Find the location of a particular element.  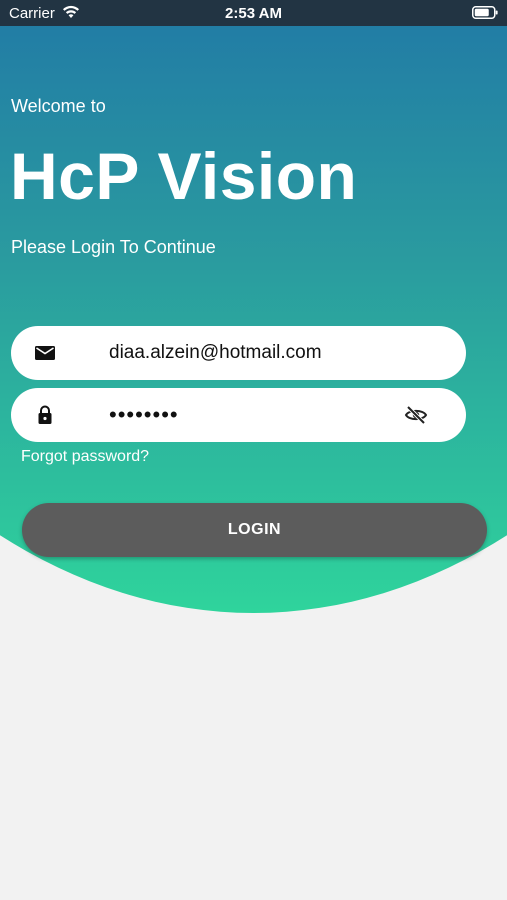

lock-icon is located at coordinates (45, 414).